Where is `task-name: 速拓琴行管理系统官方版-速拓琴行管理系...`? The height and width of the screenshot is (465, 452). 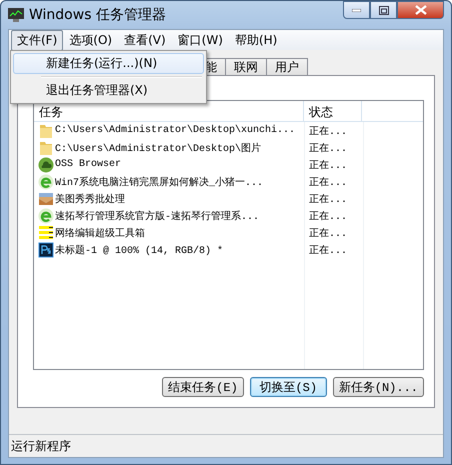
task-name: 速拓琴行管理系统官方版-速拓琴行管理系... is located at coordinates (157, 215).